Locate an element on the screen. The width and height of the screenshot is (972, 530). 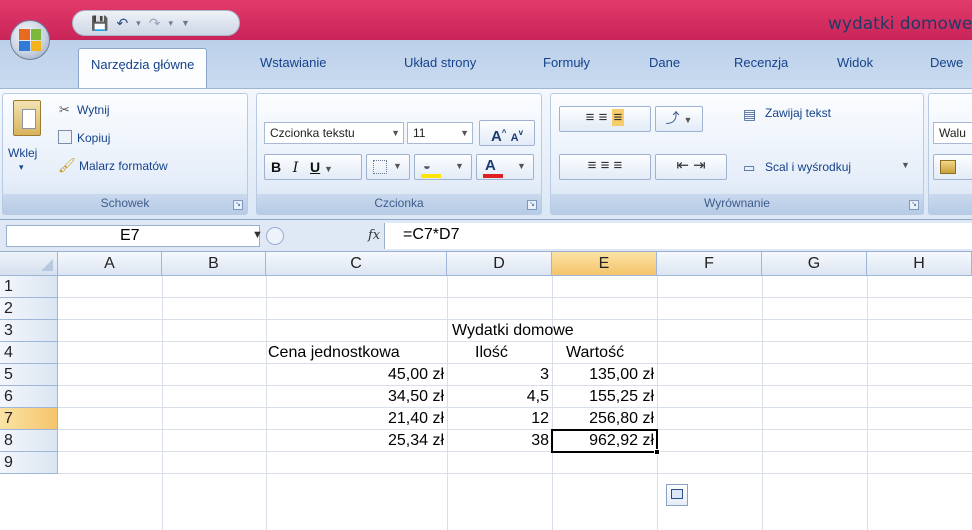
tab-uklad-strony: Układ strony is located at coordinates (440, 62).